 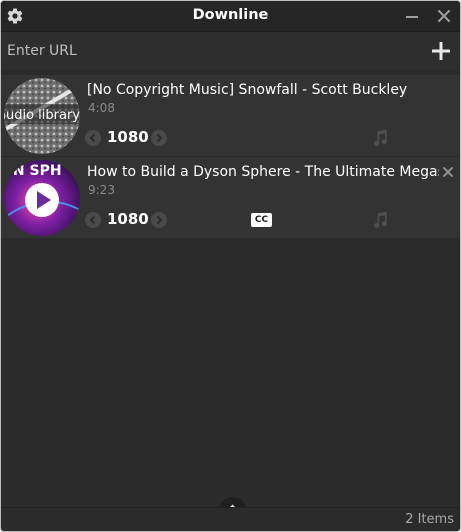 I want to click on item-count: 2 Items, so click(x=429, y=519).